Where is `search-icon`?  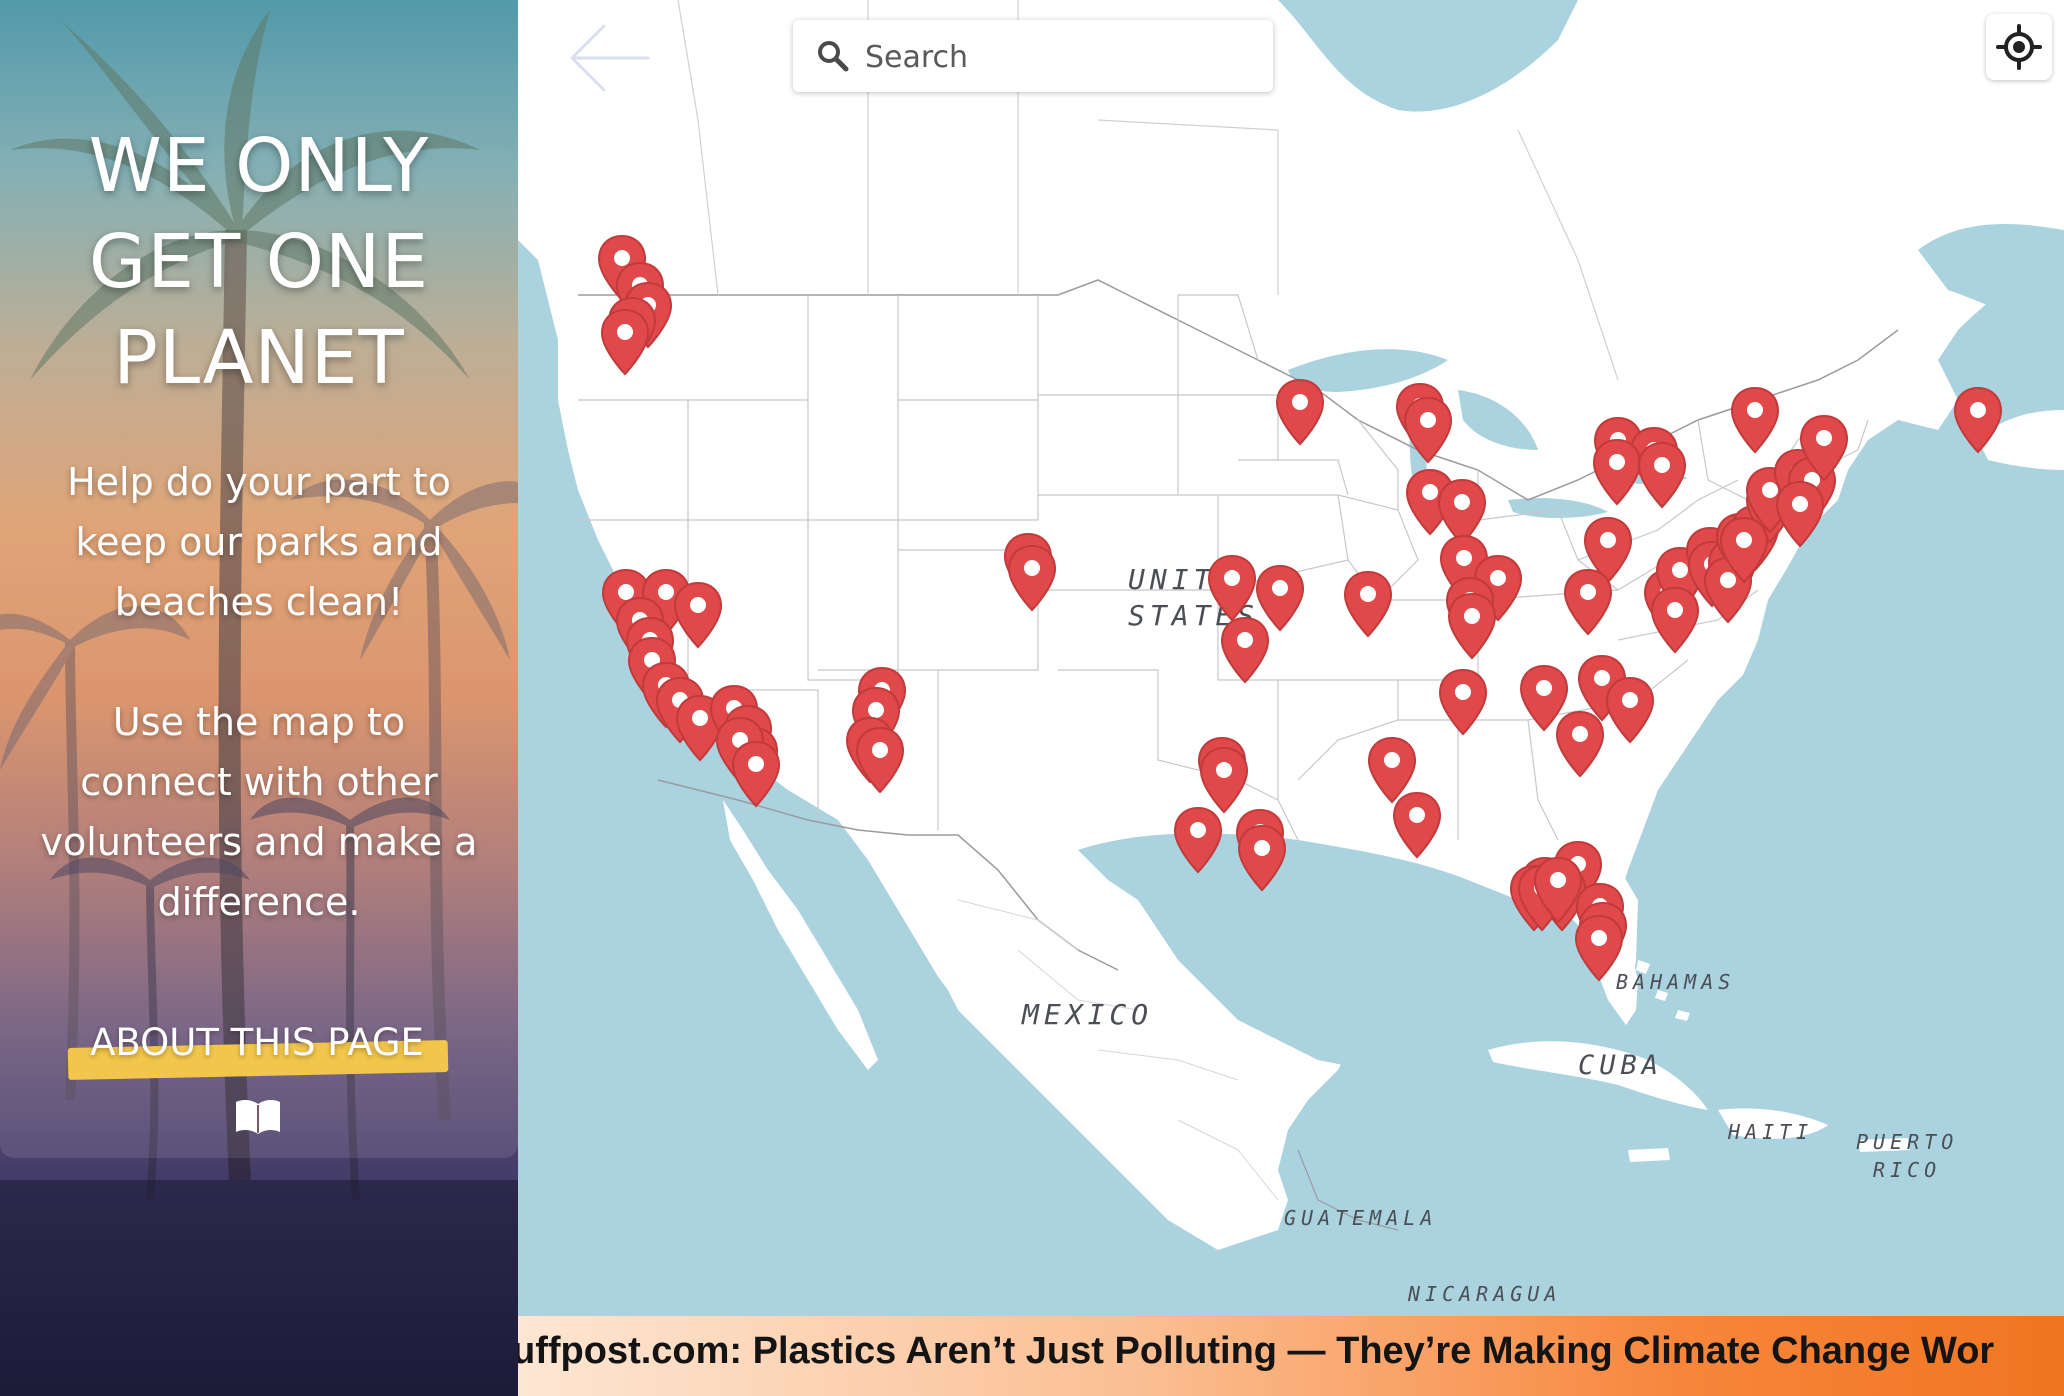
search-icon is located at coordinates (833, 56).